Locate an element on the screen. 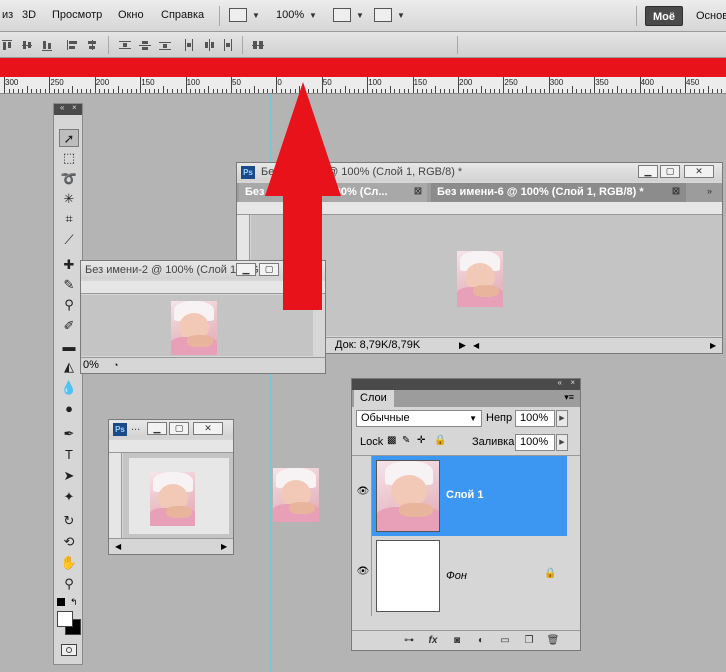 The image size is (726, 672). layer-name: Слой 1 is located at coordinates (464, 495).